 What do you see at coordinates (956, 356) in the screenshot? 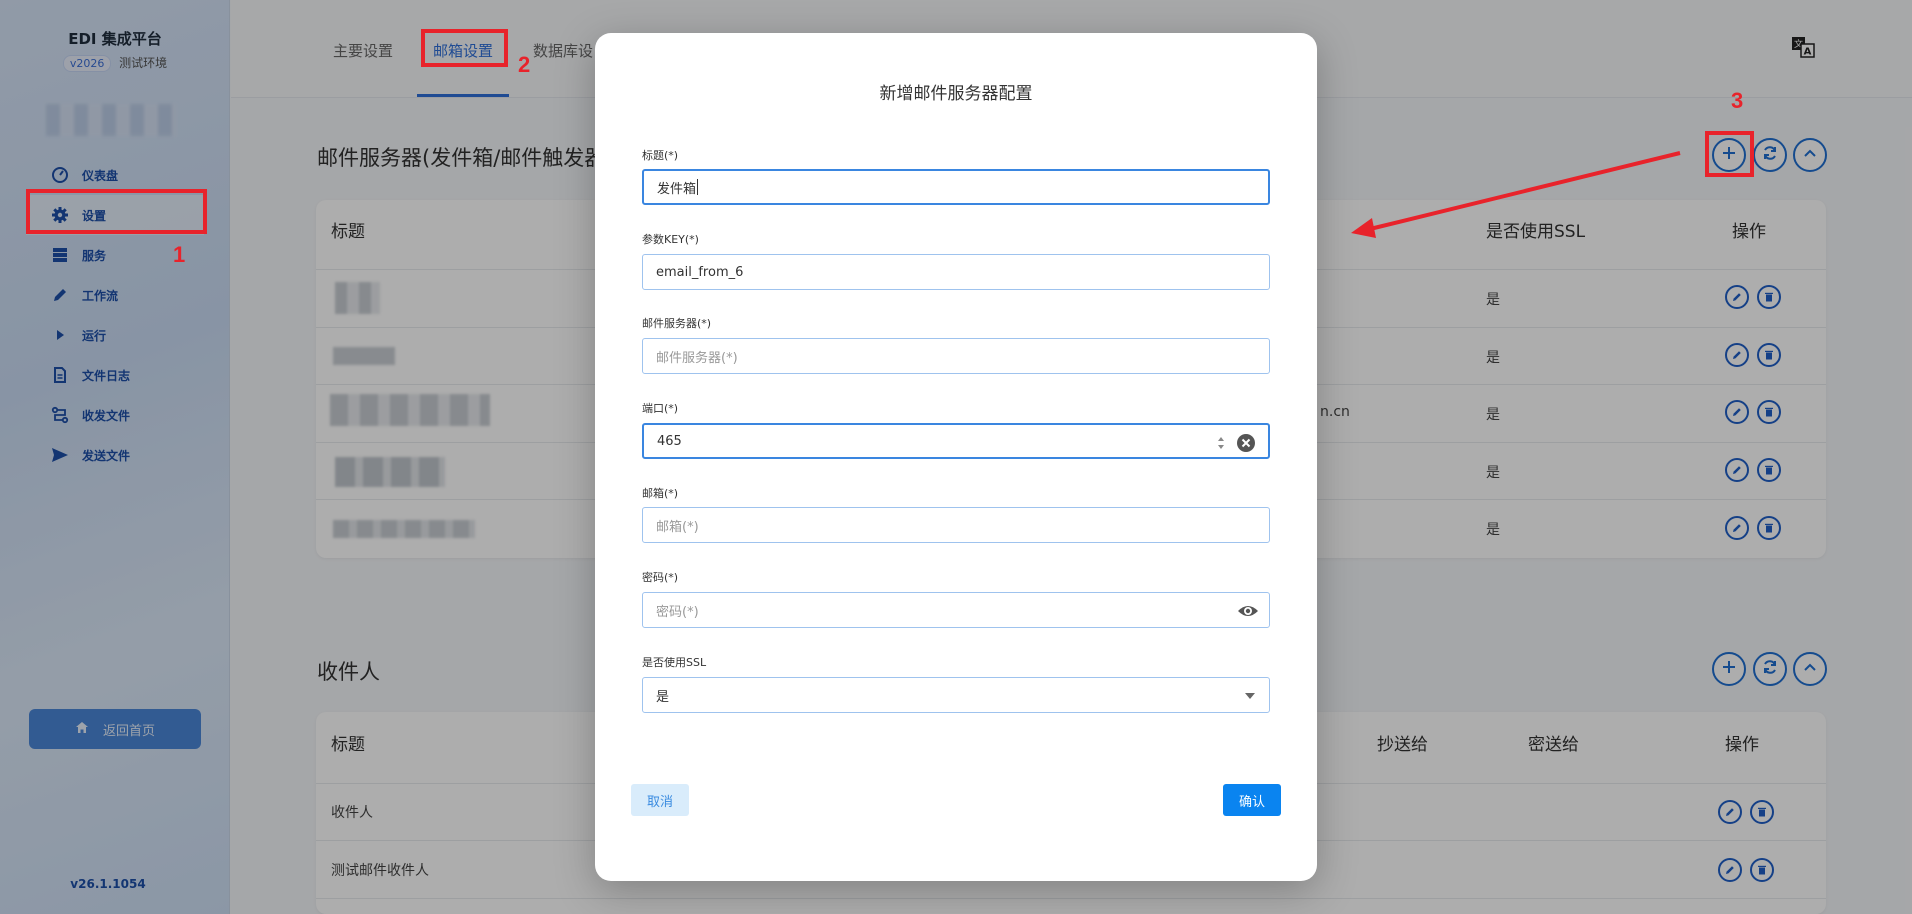
I see `server-field: 邮件服务器(*)` at bounding box center [956, 356].